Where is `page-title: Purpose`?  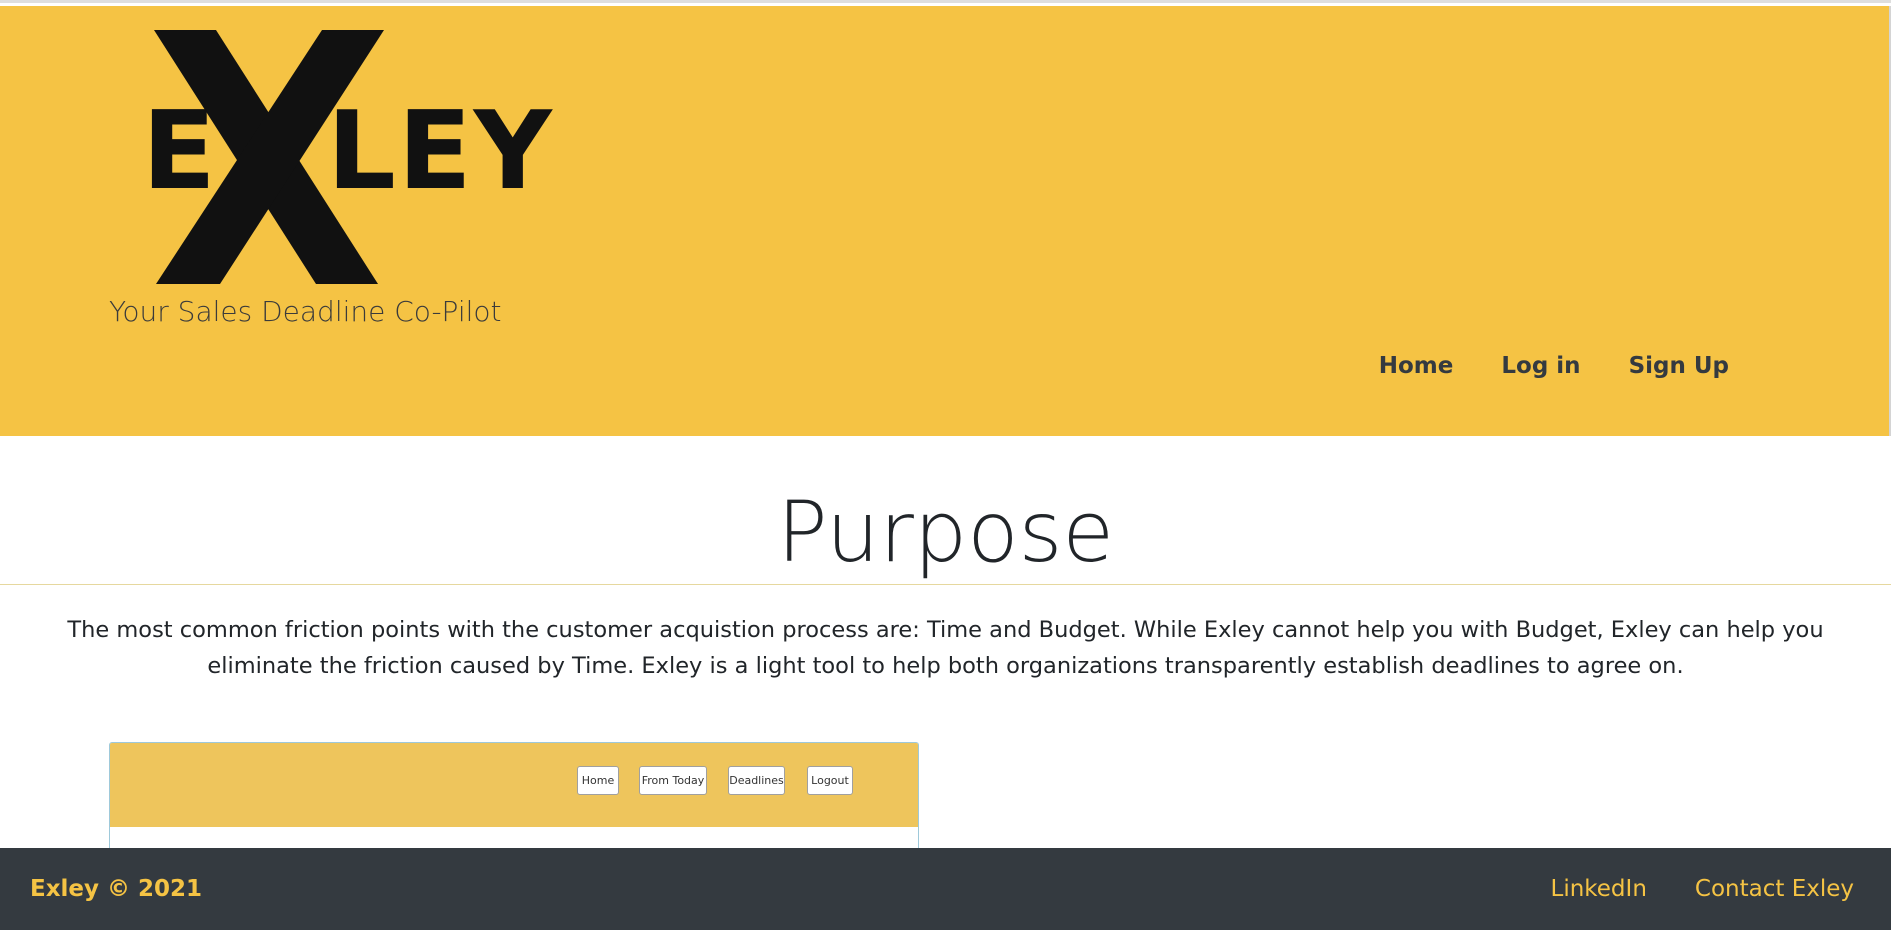 page-title: Purpose is located at coordinates (945, 532).